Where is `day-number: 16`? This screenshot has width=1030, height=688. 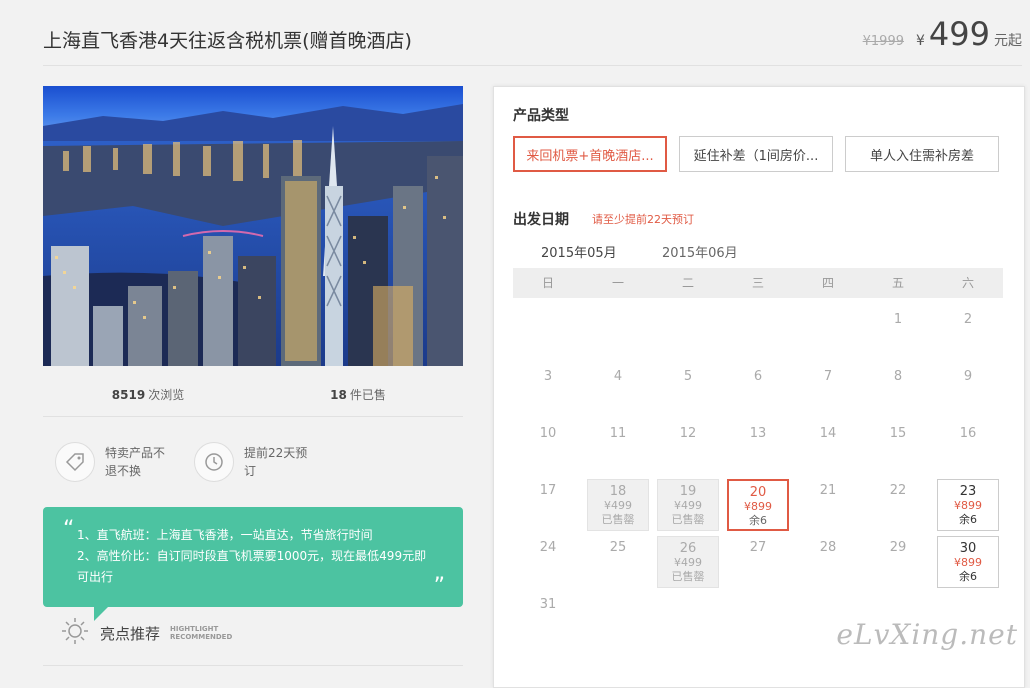 day-number: 16 is located at coordinates (968, 433).